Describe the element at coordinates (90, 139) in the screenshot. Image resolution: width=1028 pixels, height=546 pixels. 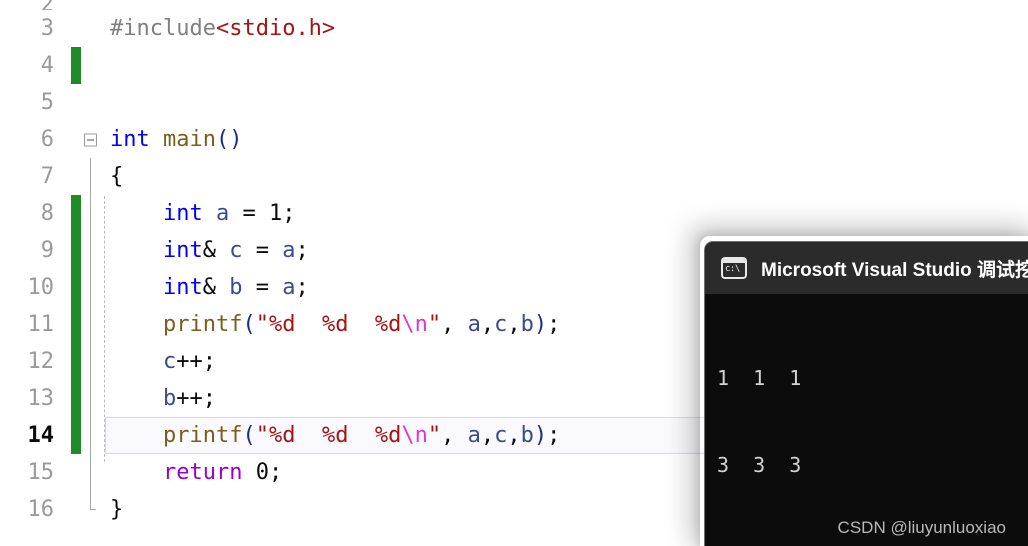
I see `collapse-minus-icon` at that location.